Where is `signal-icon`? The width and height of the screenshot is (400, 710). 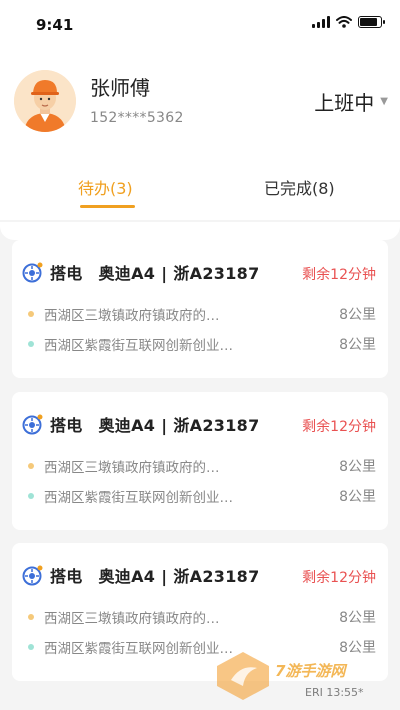
signal-icon is located at coordinates (321, 22).